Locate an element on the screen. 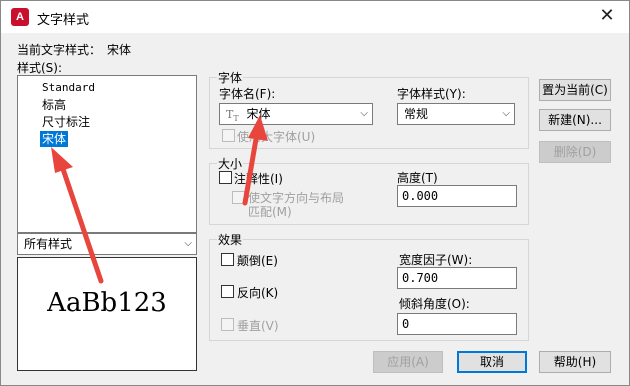  window-title: 文字样式 is located at coordinates (63, 20).